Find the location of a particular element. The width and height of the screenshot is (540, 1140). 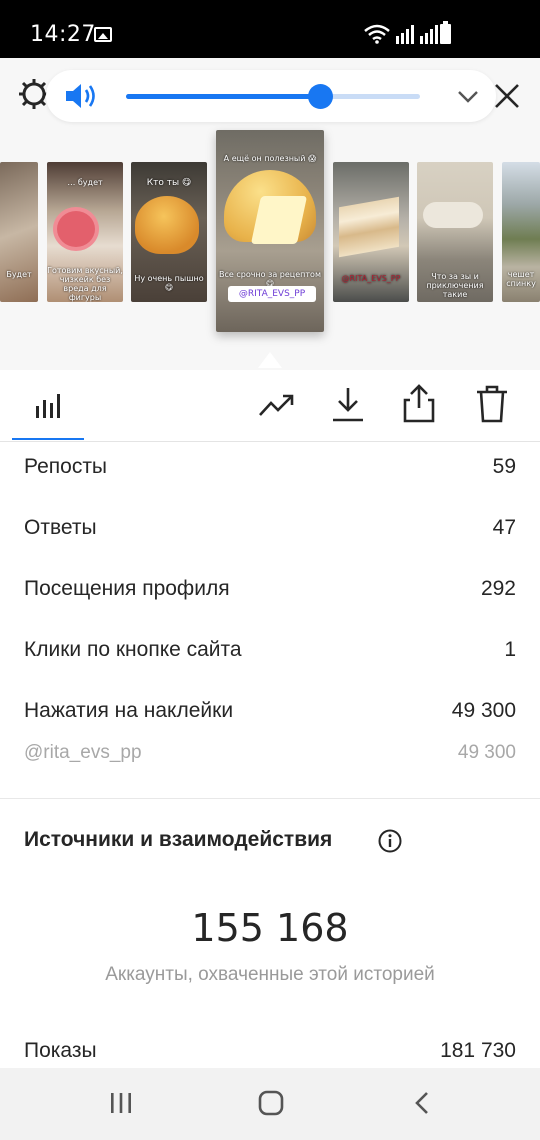

status-bar: 14:27 is located at coordinates (270, 29).